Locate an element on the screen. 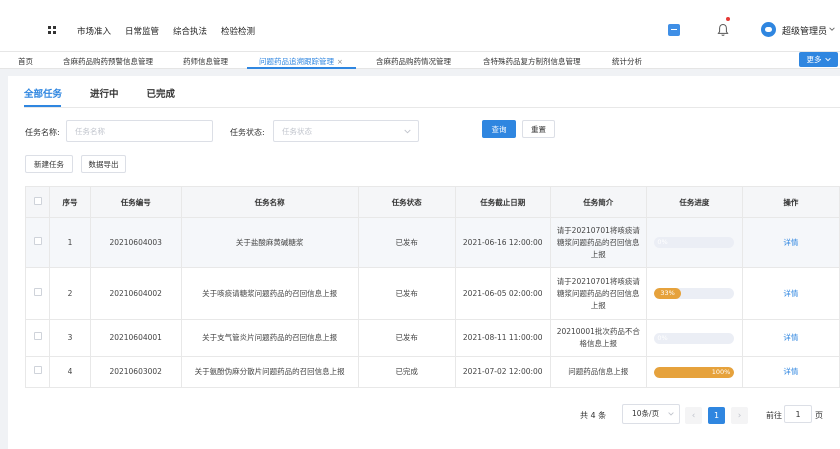 The height and width of the screenshot is (449, 840). column-header: 任务名称 is located at coordinates (269, 202).